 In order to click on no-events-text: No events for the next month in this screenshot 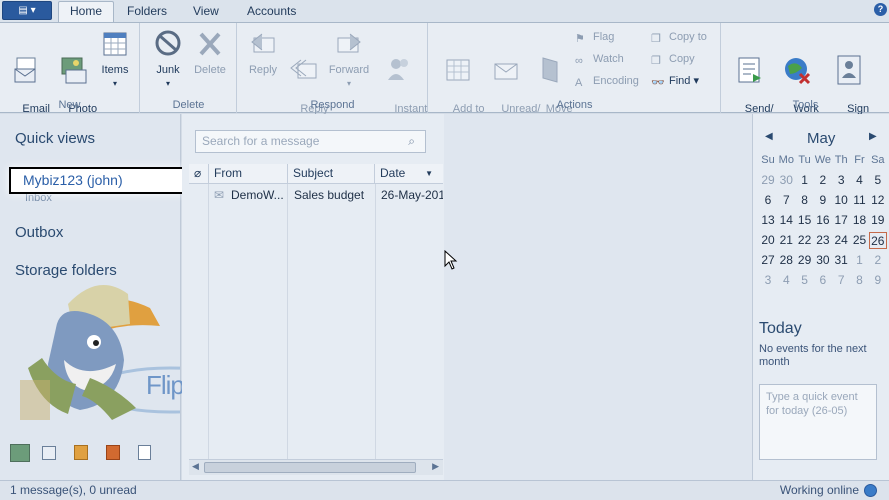, I will do `click(813, 355)`.